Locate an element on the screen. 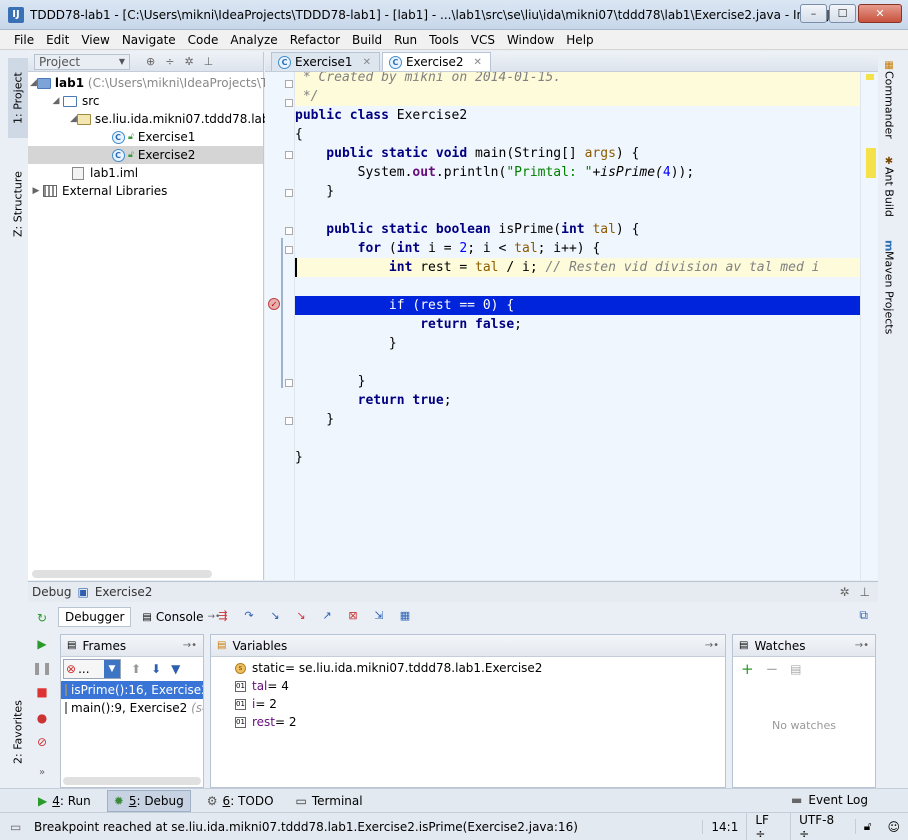 The height and width of the screenshot is (840, 908). inspector-icon: ☺ is located at coordinates (893, 827).